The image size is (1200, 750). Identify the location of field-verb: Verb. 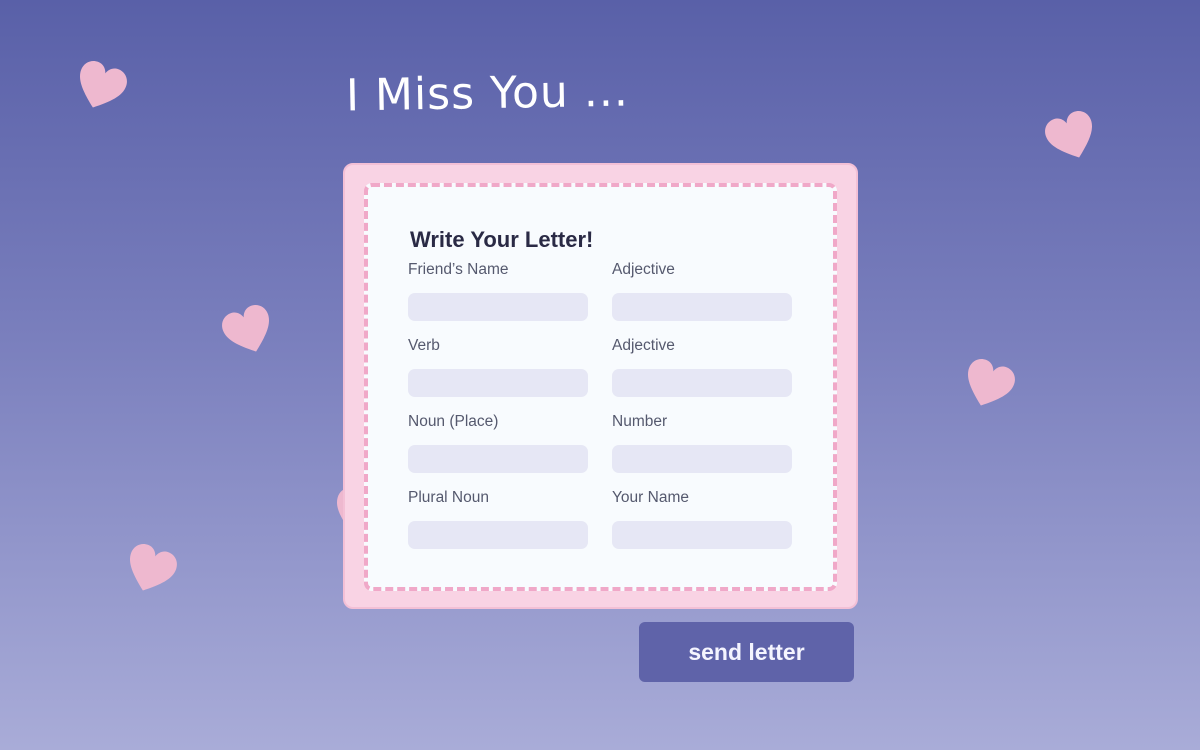
(498, 367).